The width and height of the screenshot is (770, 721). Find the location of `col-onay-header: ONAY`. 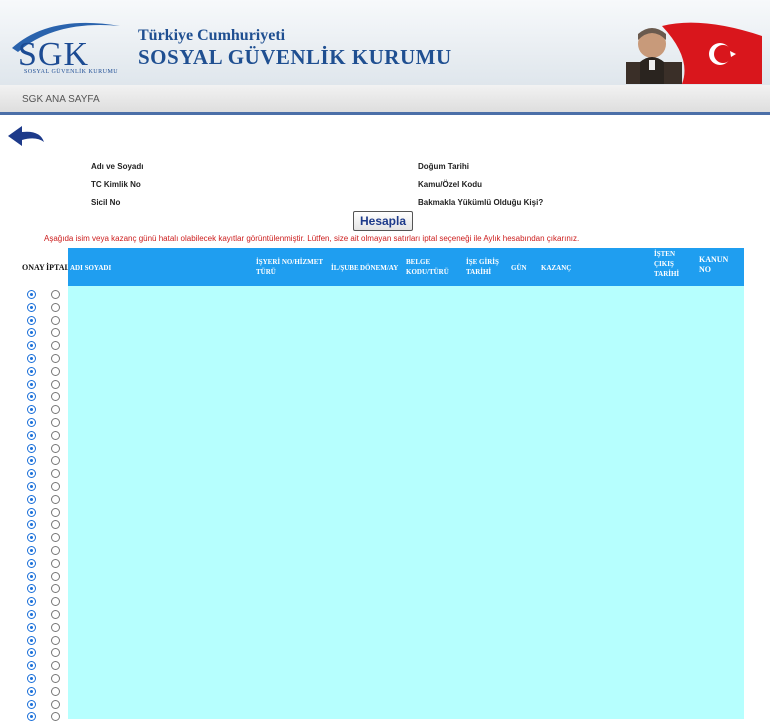

col-onay-header: ONAY is located at coordinates (33, 267).